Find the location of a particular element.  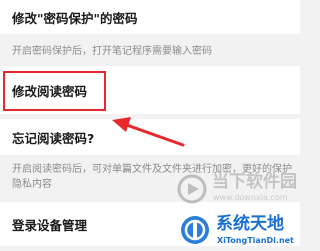

highlight-box is located at coordinates (54, 91).